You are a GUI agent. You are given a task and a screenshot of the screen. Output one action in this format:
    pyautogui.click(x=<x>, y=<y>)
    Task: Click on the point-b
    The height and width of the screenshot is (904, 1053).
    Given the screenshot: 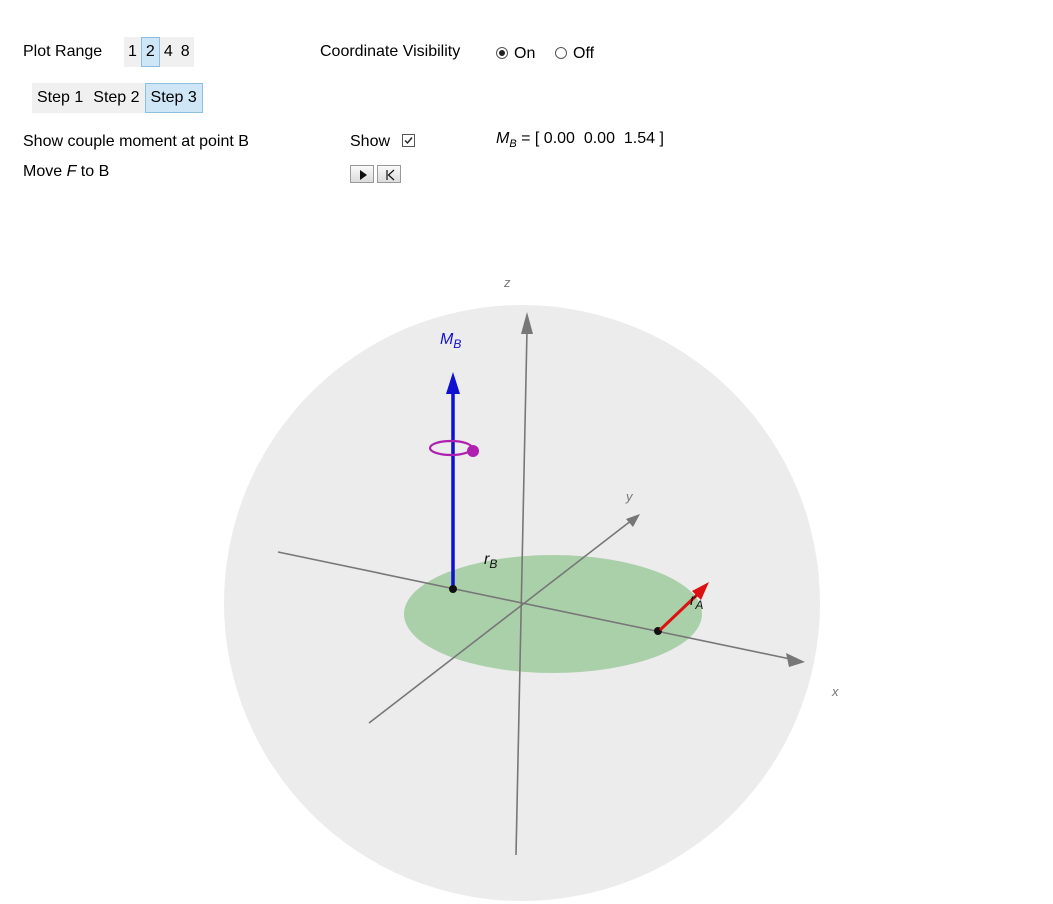 What is the action you would take?
    pyautogui.click(x=453, y=589)
    